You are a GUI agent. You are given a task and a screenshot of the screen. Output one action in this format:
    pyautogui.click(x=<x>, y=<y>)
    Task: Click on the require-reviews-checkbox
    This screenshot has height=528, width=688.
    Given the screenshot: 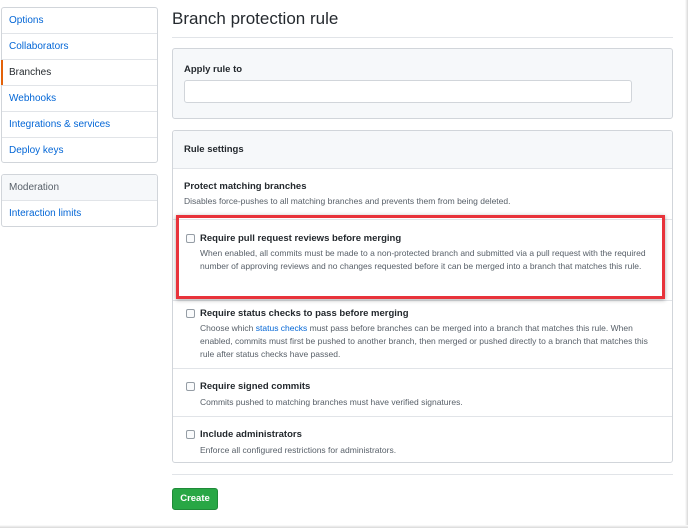 What is the action you would take?
    pyautogui.click(x=190, y=238)
    